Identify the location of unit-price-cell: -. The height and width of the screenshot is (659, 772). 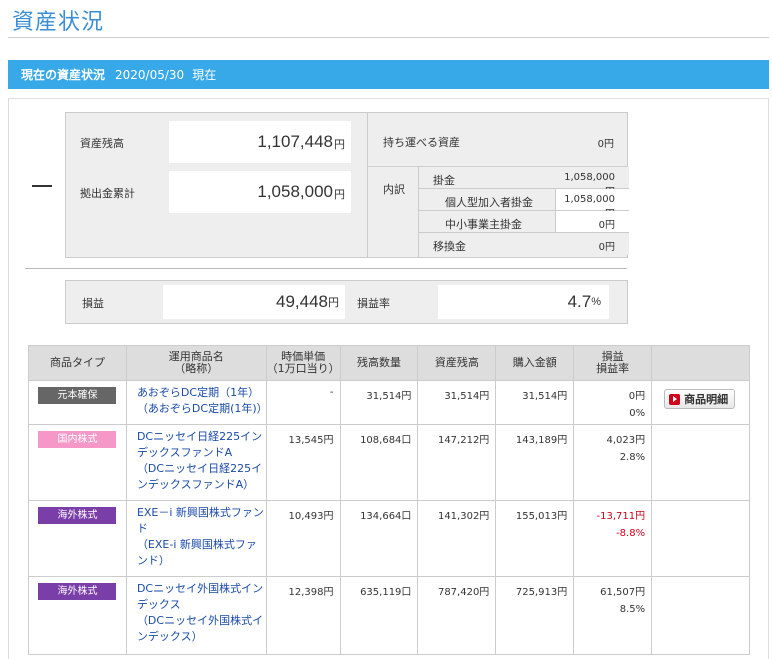
(303, 402).